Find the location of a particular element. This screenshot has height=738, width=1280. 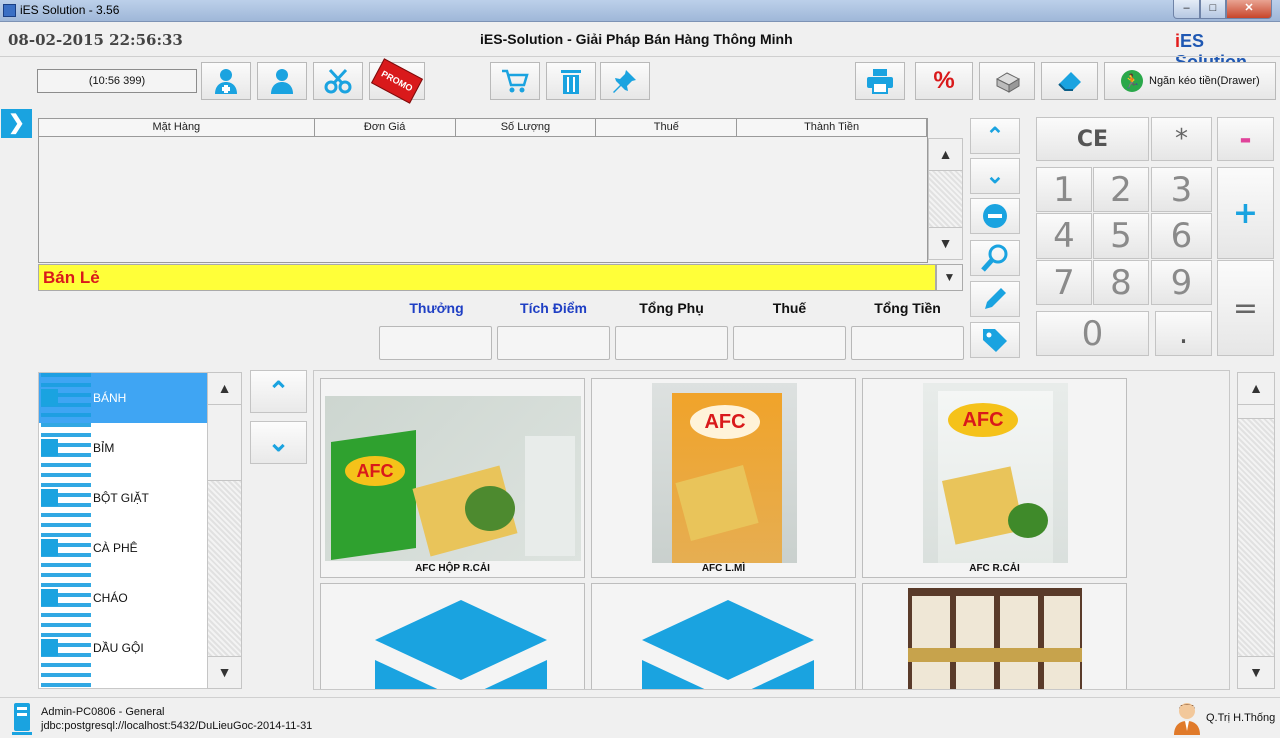

price-type-dropdown-button: ▼ is located at coordinates (949, 277).